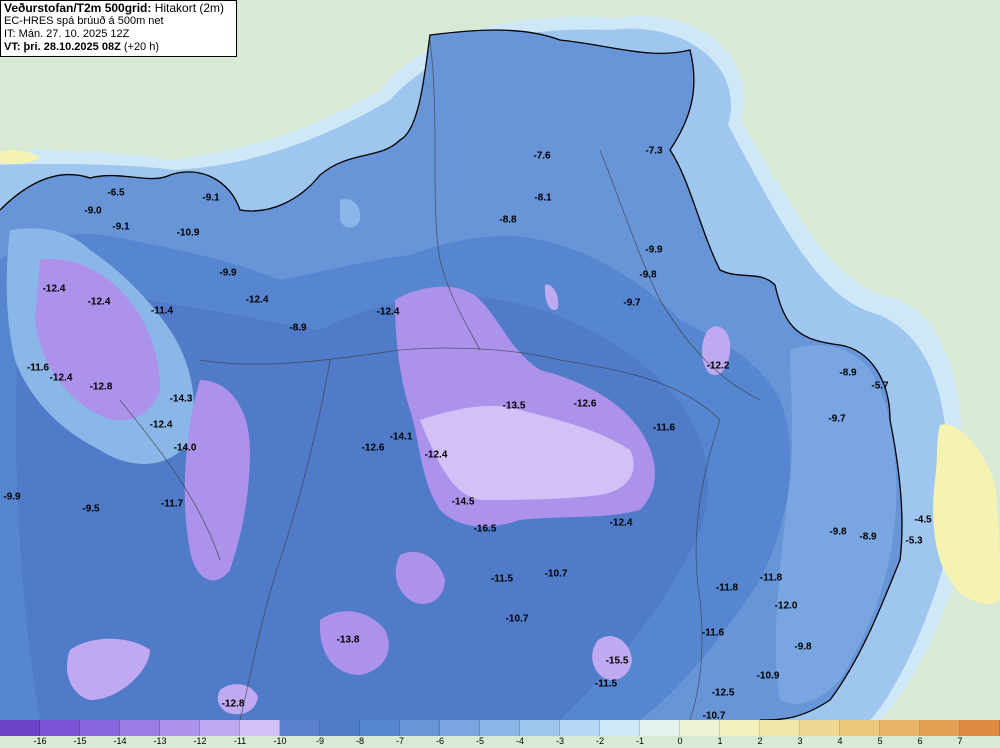 The width and height of the screenshot is (1000, 748). Describe the element at coordinates (960, 741) in the screenshot. I see `colorbar-tick-label: 7` at that location.